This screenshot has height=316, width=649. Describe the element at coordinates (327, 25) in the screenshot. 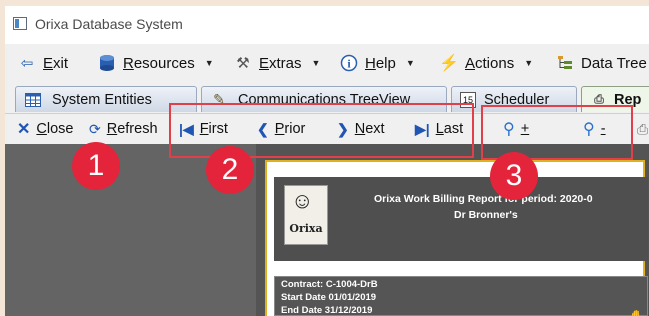

I see `title-bar: Orixa Database System` at that location.